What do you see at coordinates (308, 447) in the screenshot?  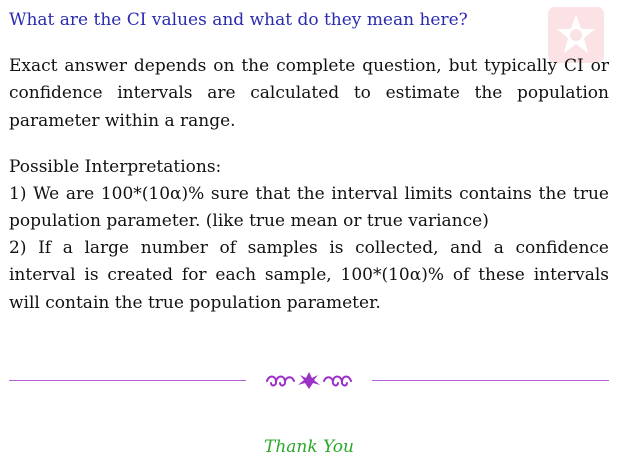 I see `thank-you-text: Thank You` at bounding box center [308, 447].